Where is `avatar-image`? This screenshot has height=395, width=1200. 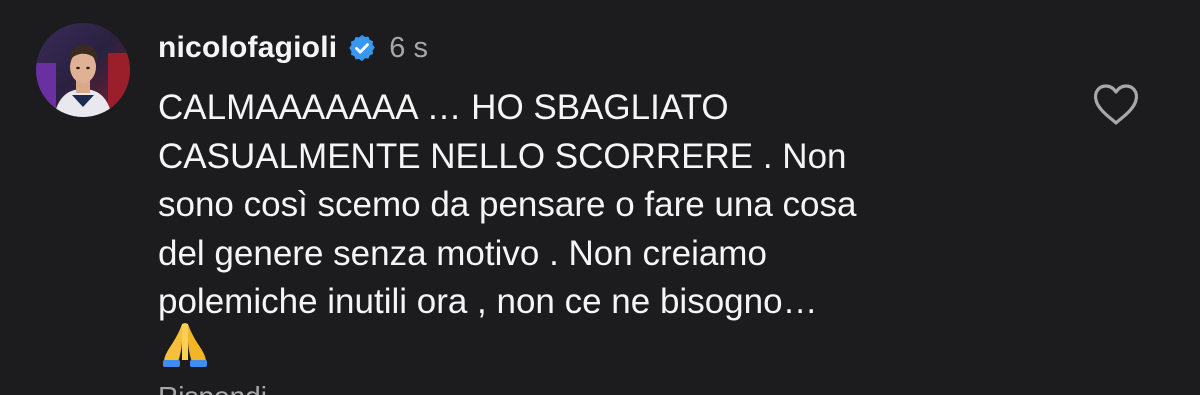
avatar-image is located at coordinates (83, 70).